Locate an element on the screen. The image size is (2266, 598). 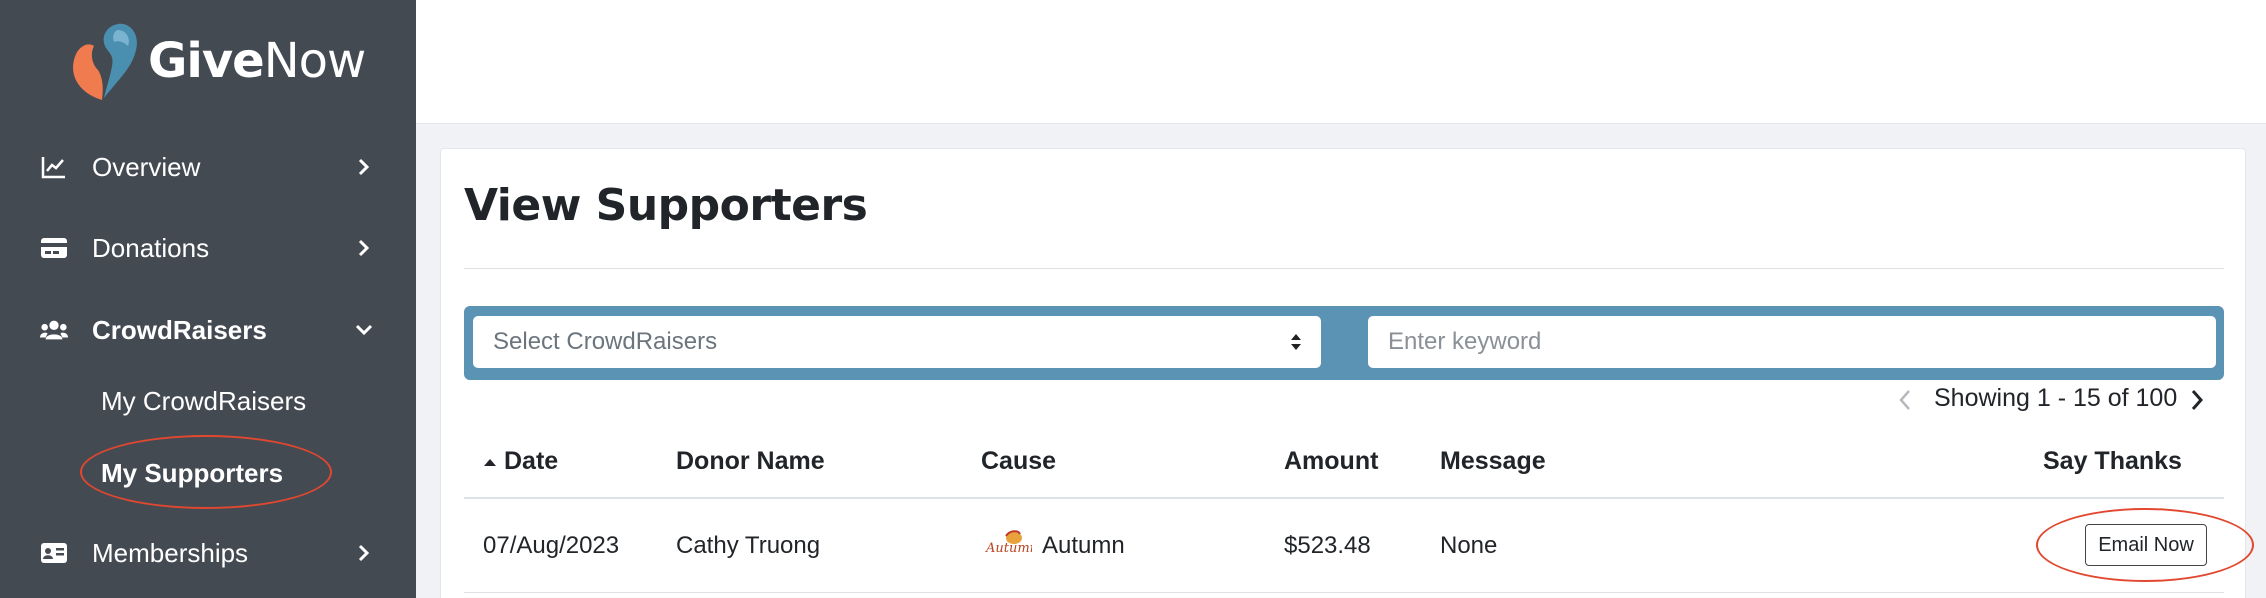
sidebar-item-label: Overview is located at coordinates (146, 166).